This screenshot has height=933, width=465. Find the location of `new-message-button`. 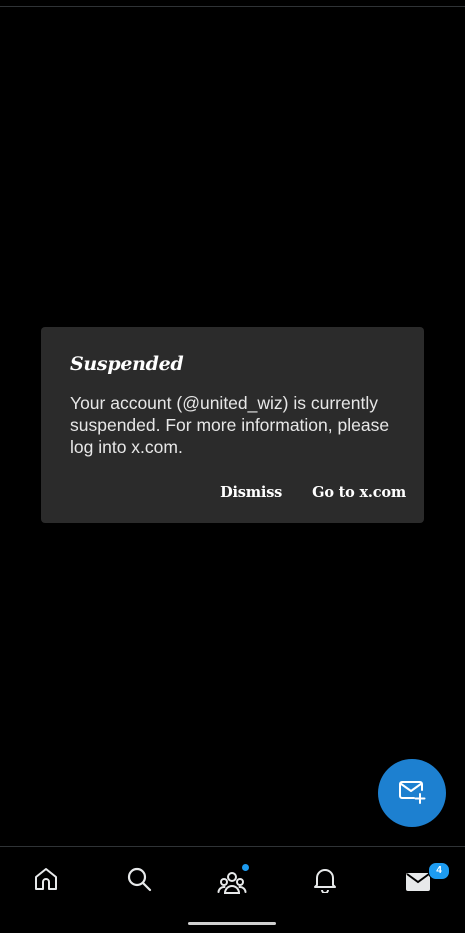

new-message-button is located at coordinates (412, 793).